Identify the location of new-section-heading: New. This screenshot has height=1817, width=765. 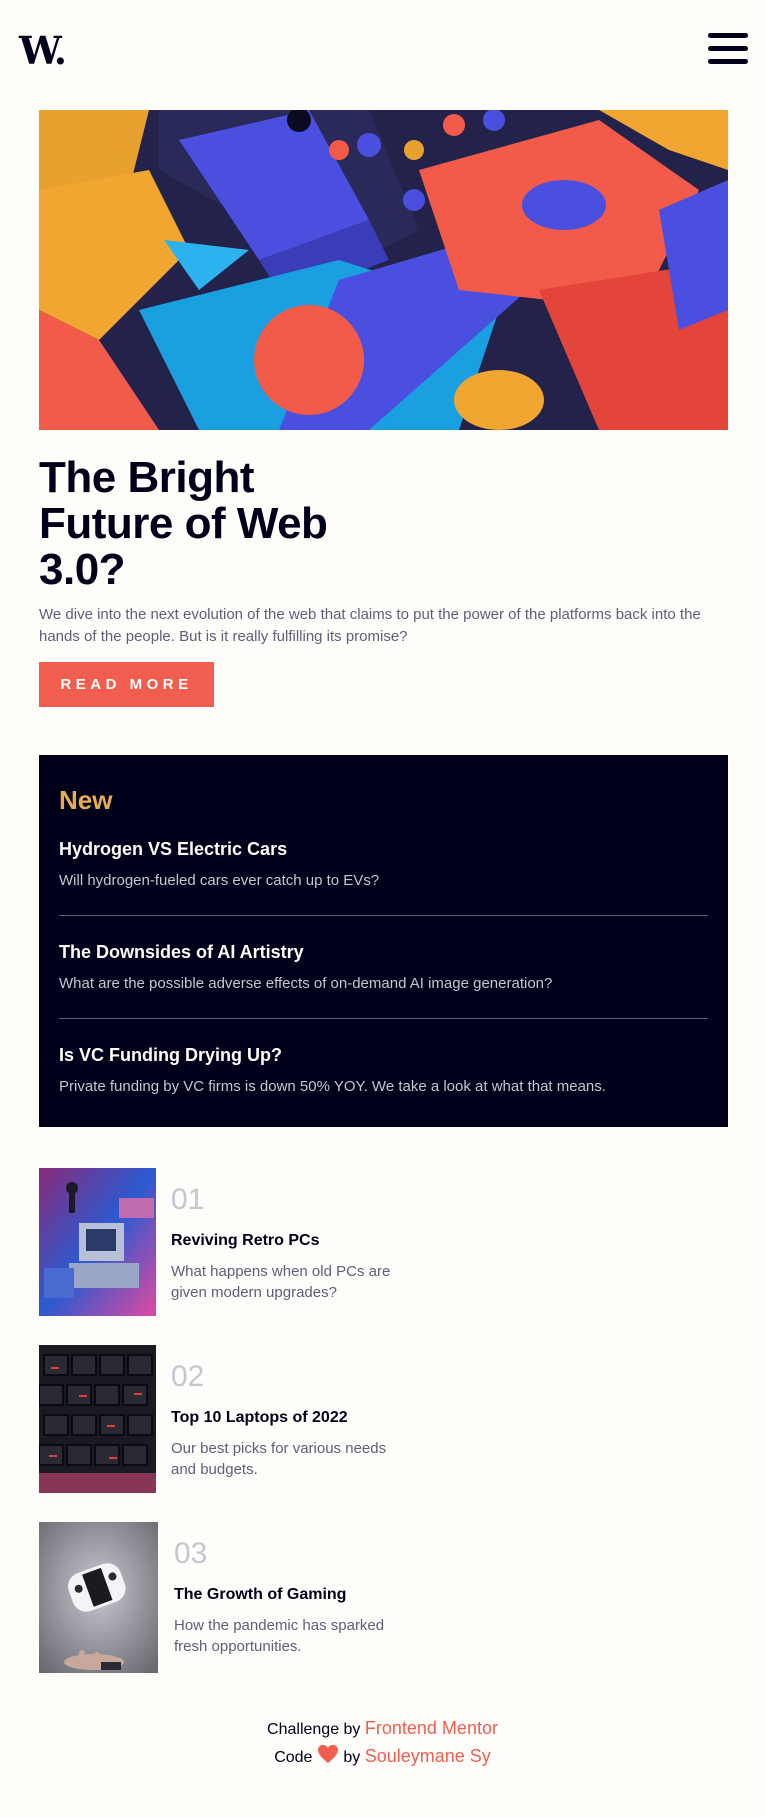
(86, 800).